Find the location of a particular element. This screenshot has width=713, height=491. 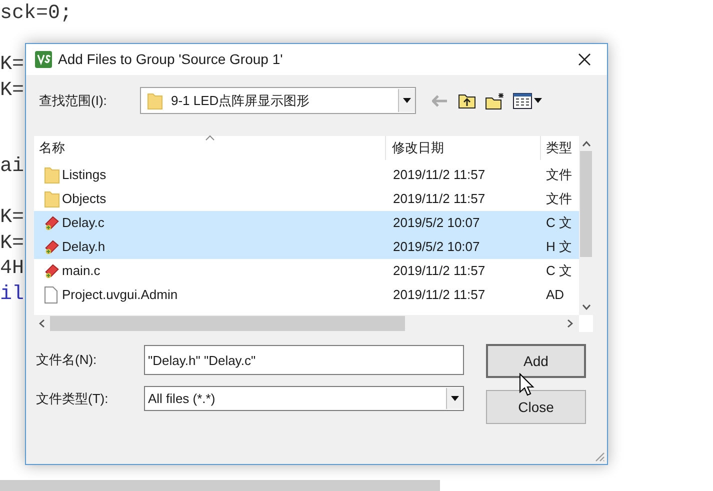

file-row: main.c 2019/11/2 11:57 C 文 is located at coordinates (306, 271).